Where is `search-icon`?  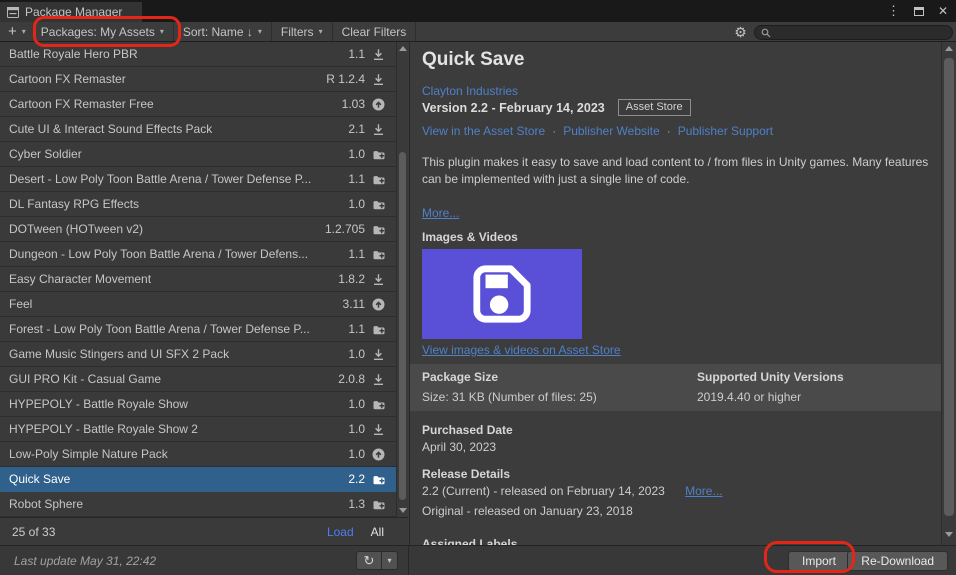 search-icon is located at coordinates (766, 33).